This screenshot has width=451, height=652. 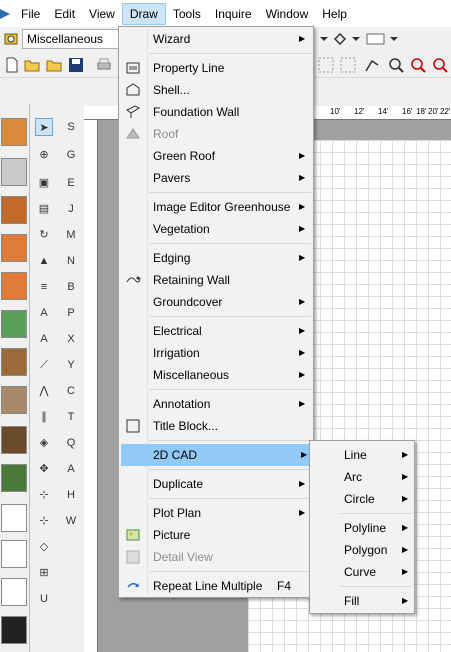 What do you see at coordinates (44, 417) in the screenshot?
I see `parallel-icon: ∥` at bounding box center [44, 417].